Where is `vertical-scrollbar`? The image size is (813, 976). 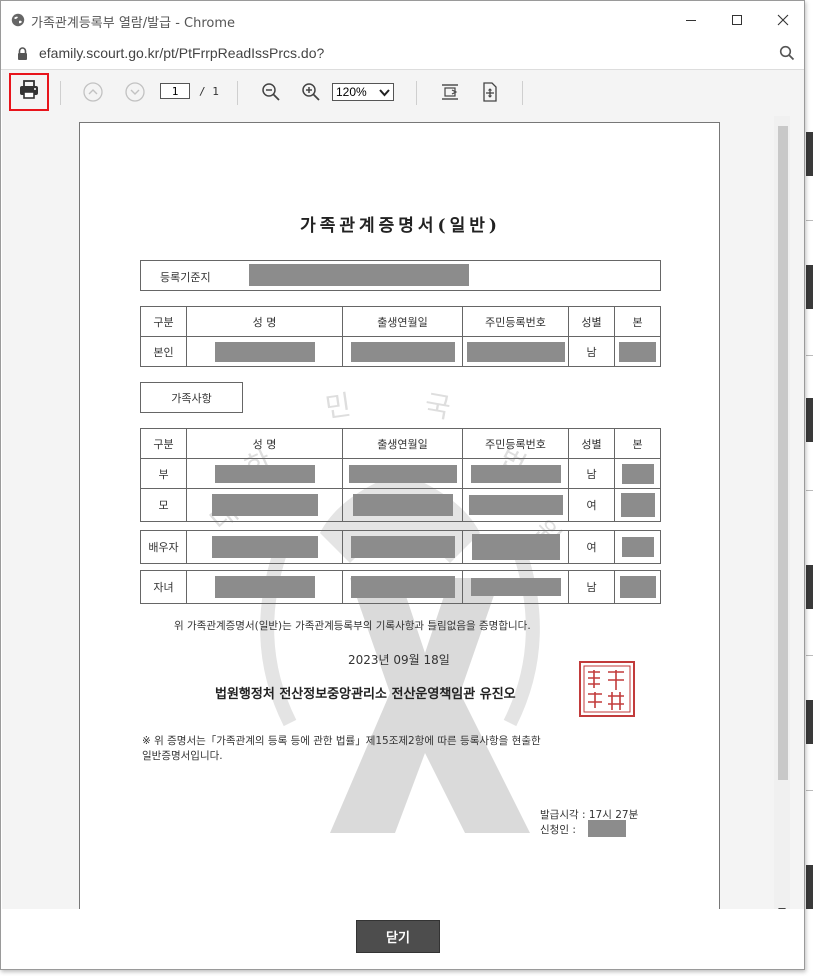
vertical-scrollbar is located at coordinates (782, 514).